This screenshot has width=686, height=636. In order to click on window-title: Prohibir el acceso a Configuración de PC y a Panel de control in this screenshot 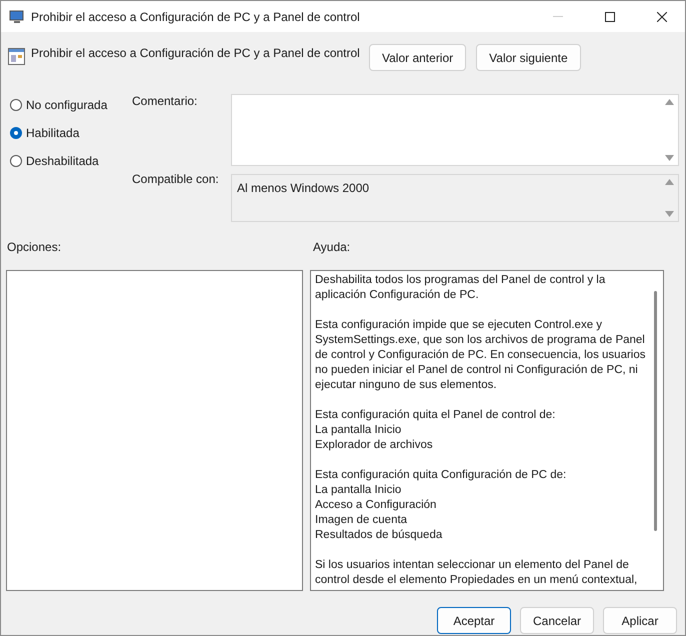, I will do `click(196, 17)`.